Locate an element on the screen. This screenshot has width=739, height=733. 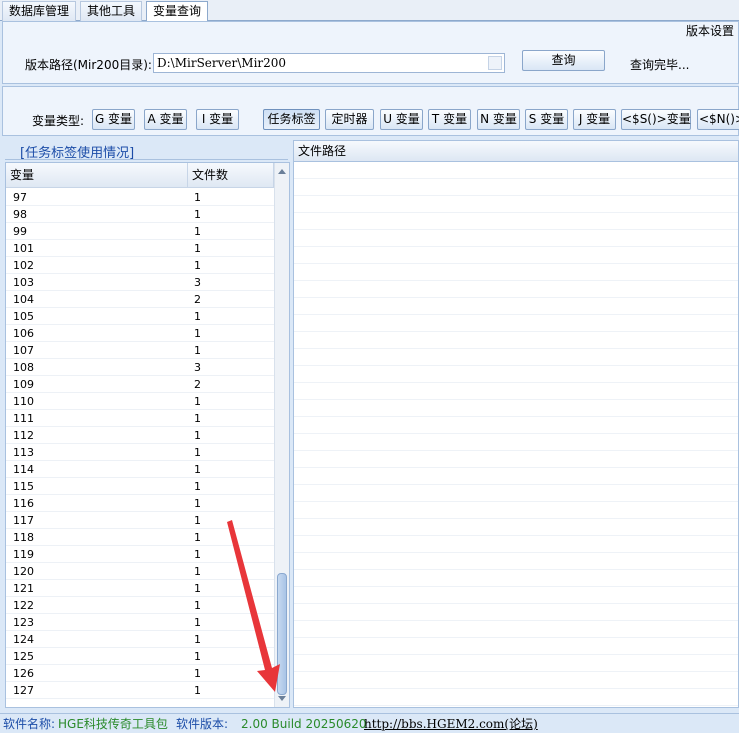
table-row: 106 1 is located at coordinates (140, 333).